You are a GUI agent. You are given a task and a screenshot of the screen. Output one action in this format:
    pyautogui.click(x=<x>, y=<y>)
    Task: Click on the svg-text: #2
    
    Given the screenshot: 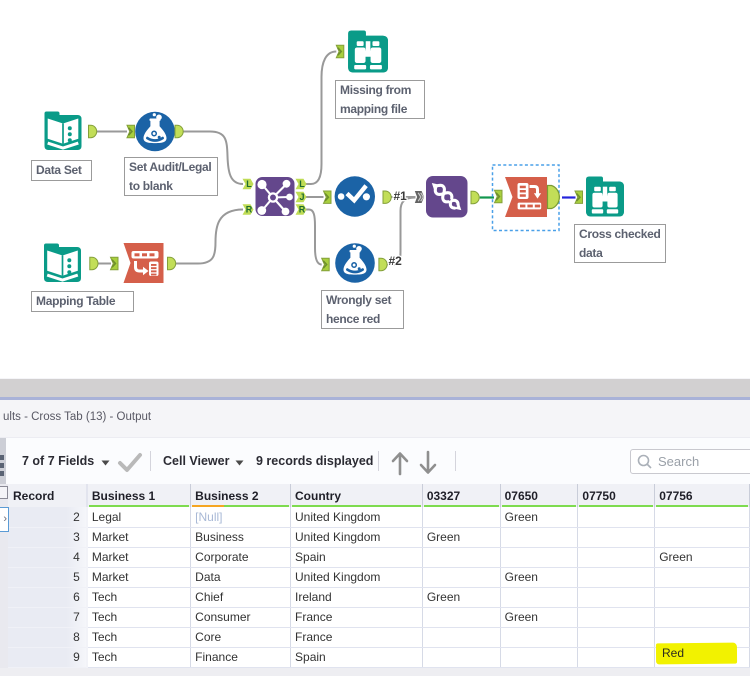 What is the action you would take?
    pyautogui.click(x=396, y=261)
    